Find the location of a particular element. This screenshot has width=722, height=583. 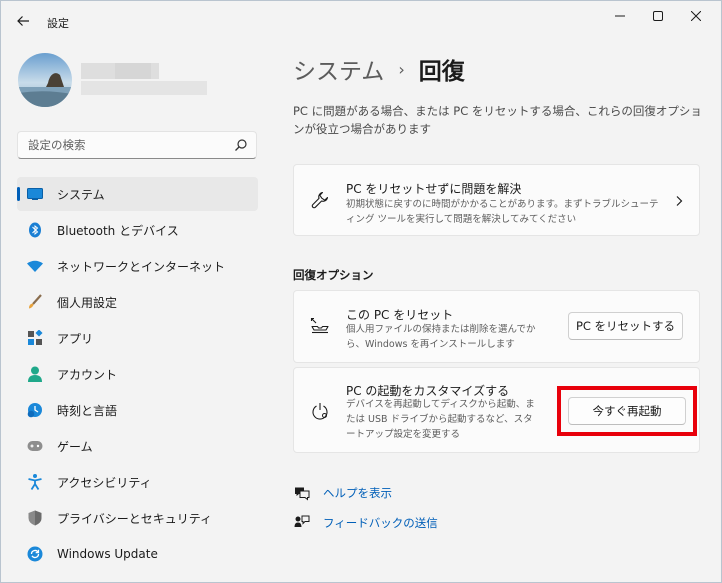

minimize-icon is located at coordinates (620, 16).